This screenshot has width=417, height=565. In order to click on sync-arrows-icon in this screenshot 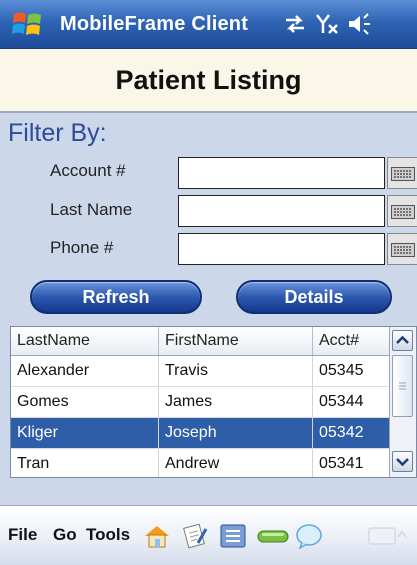, I will do `click(295, 24)`.